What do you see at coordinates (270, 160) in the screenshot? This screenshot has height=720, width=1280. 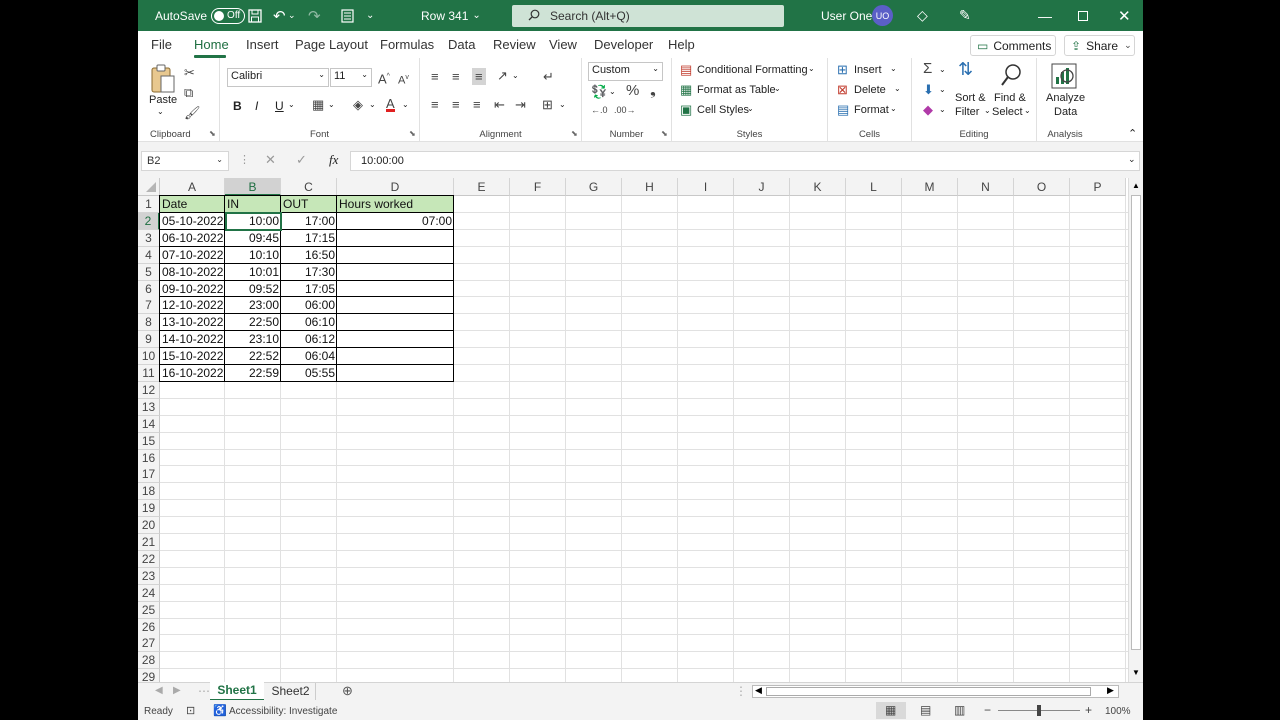 I see `cancel-icon: ✕` at bounding box center [270, 160].